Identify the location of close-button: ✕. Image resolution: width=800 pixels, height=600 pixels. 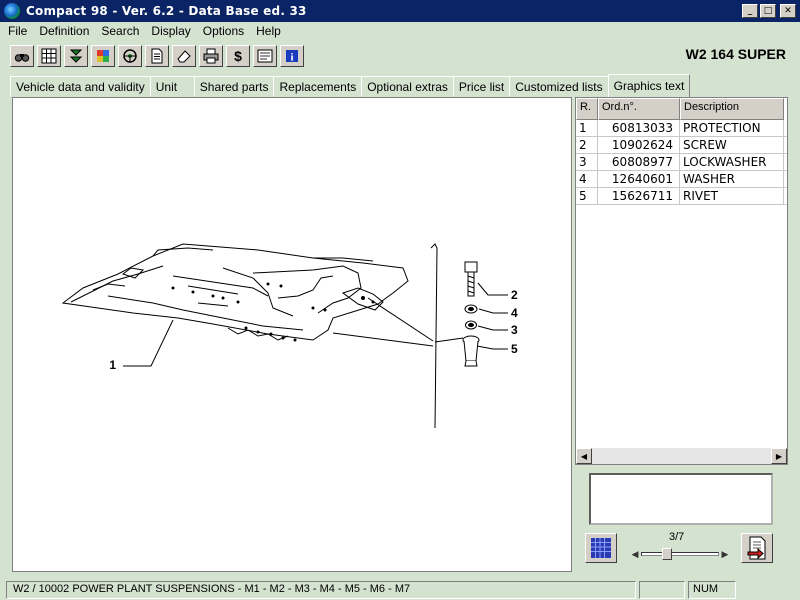
(788, 11).